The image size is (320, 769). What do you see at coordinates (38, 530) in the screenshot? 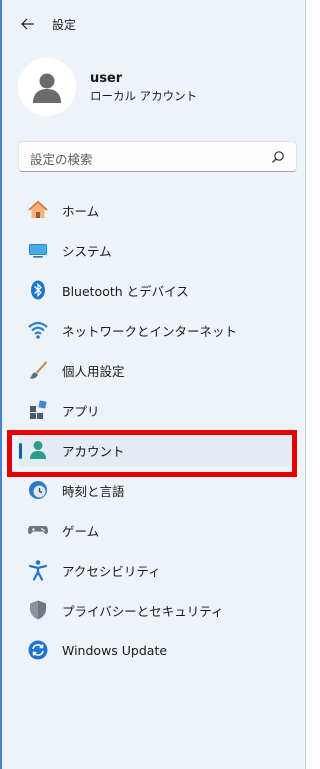
I see `gamepad-icon` at bounding box center [38, 530].